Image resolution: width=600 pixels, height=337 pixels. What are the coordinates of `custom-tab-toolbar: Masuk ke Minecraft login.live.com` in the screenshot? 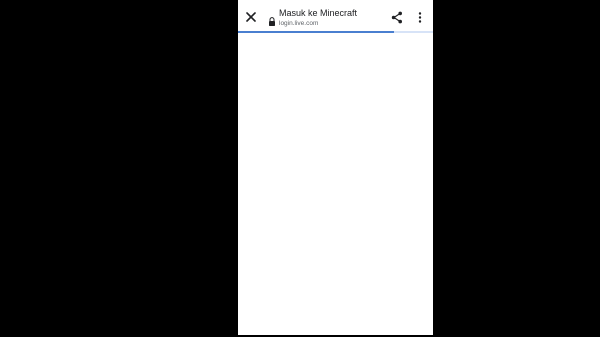 It's located at (335, 15).